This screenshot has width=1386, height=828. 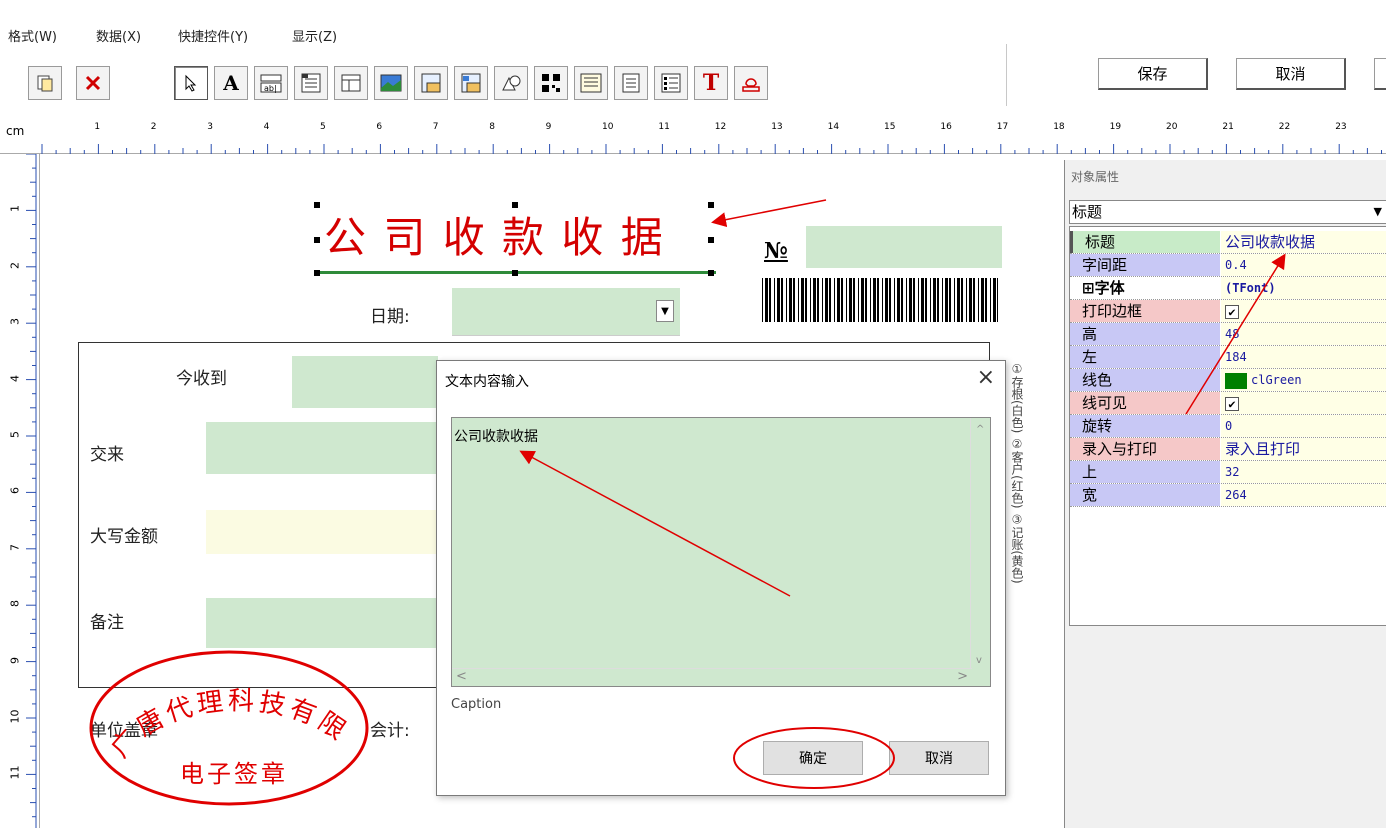 What do you see at coordinates (314, 35) in the screenshot?
I see `menu-display: 显示(Z)` at bounding box center [314, 35].